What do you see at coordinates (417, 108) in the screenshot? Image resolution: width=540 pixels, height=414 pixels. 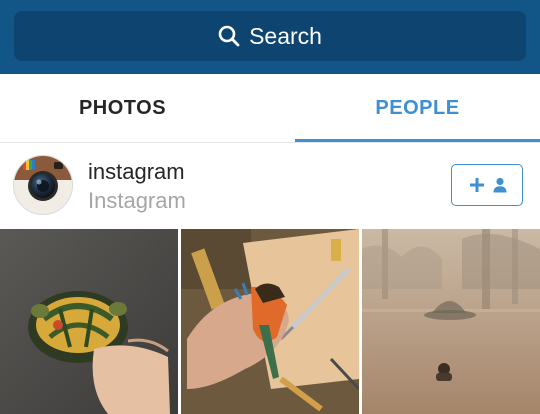 I see `tab-people: PEOPLE` at bounding box center [417, 108].